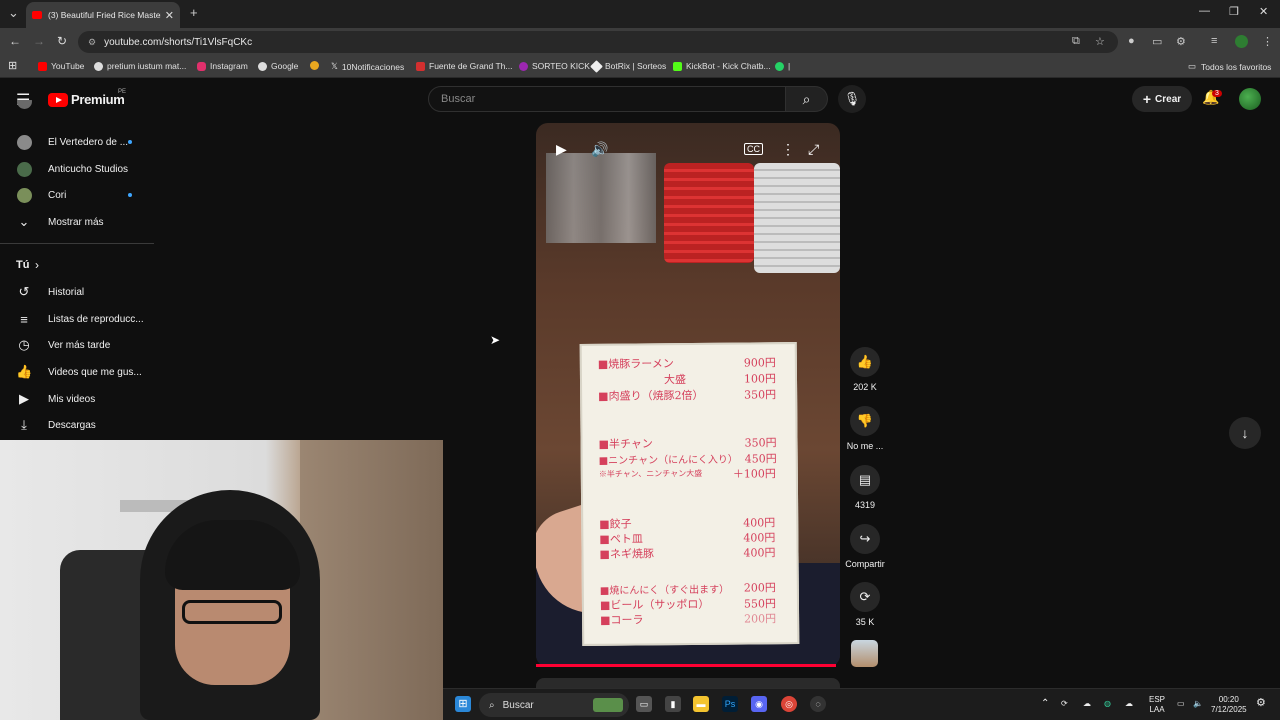 This screenshot has width=1280, height=720. I want to click on play-icon: ▶, so click(561, 149).